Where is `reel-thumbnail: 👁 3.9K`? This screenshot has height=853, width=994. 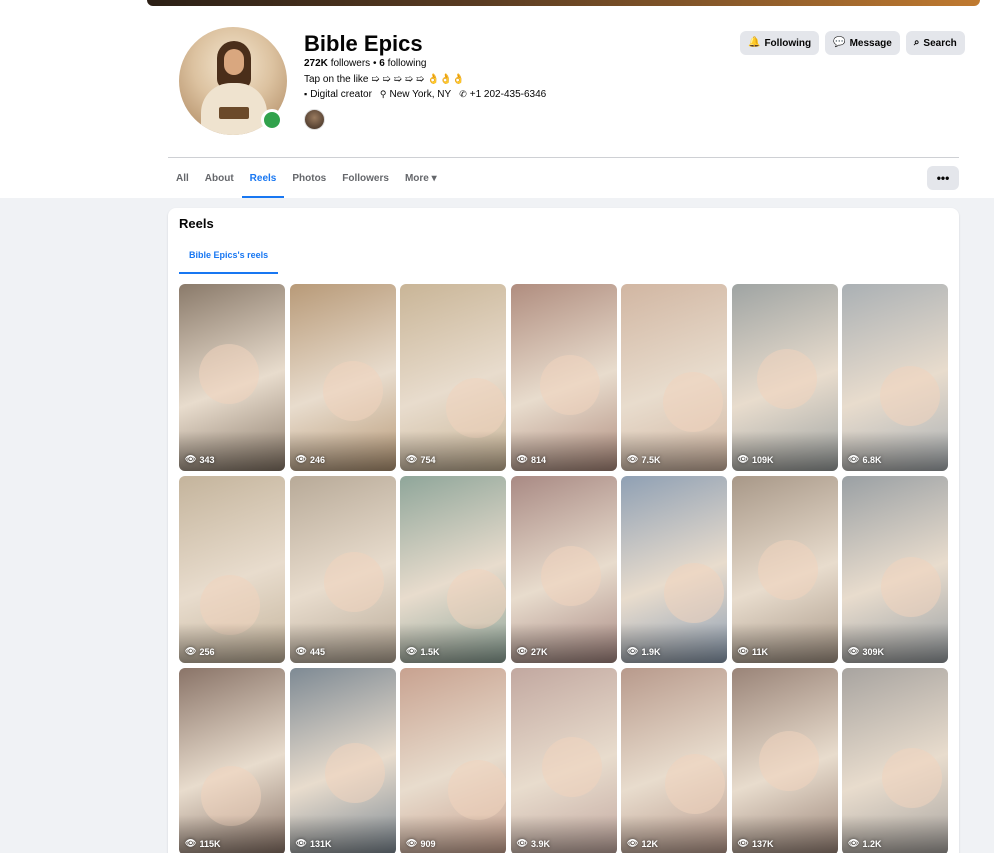 reel-thumbnail: 👁 3.9K is located at coordinates (563, 760).